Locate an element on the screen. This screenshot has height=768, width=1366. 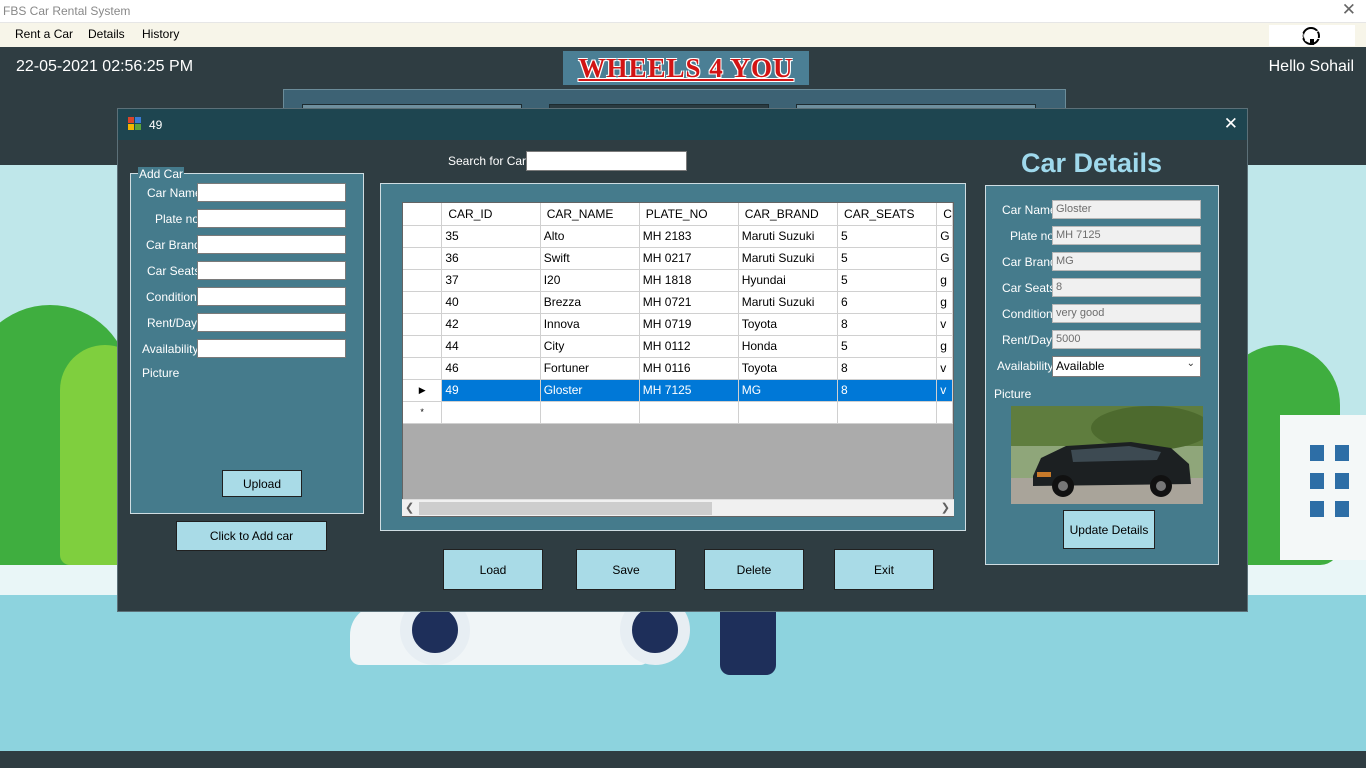
exit-button: Exit is located at coordinates (884, 569).